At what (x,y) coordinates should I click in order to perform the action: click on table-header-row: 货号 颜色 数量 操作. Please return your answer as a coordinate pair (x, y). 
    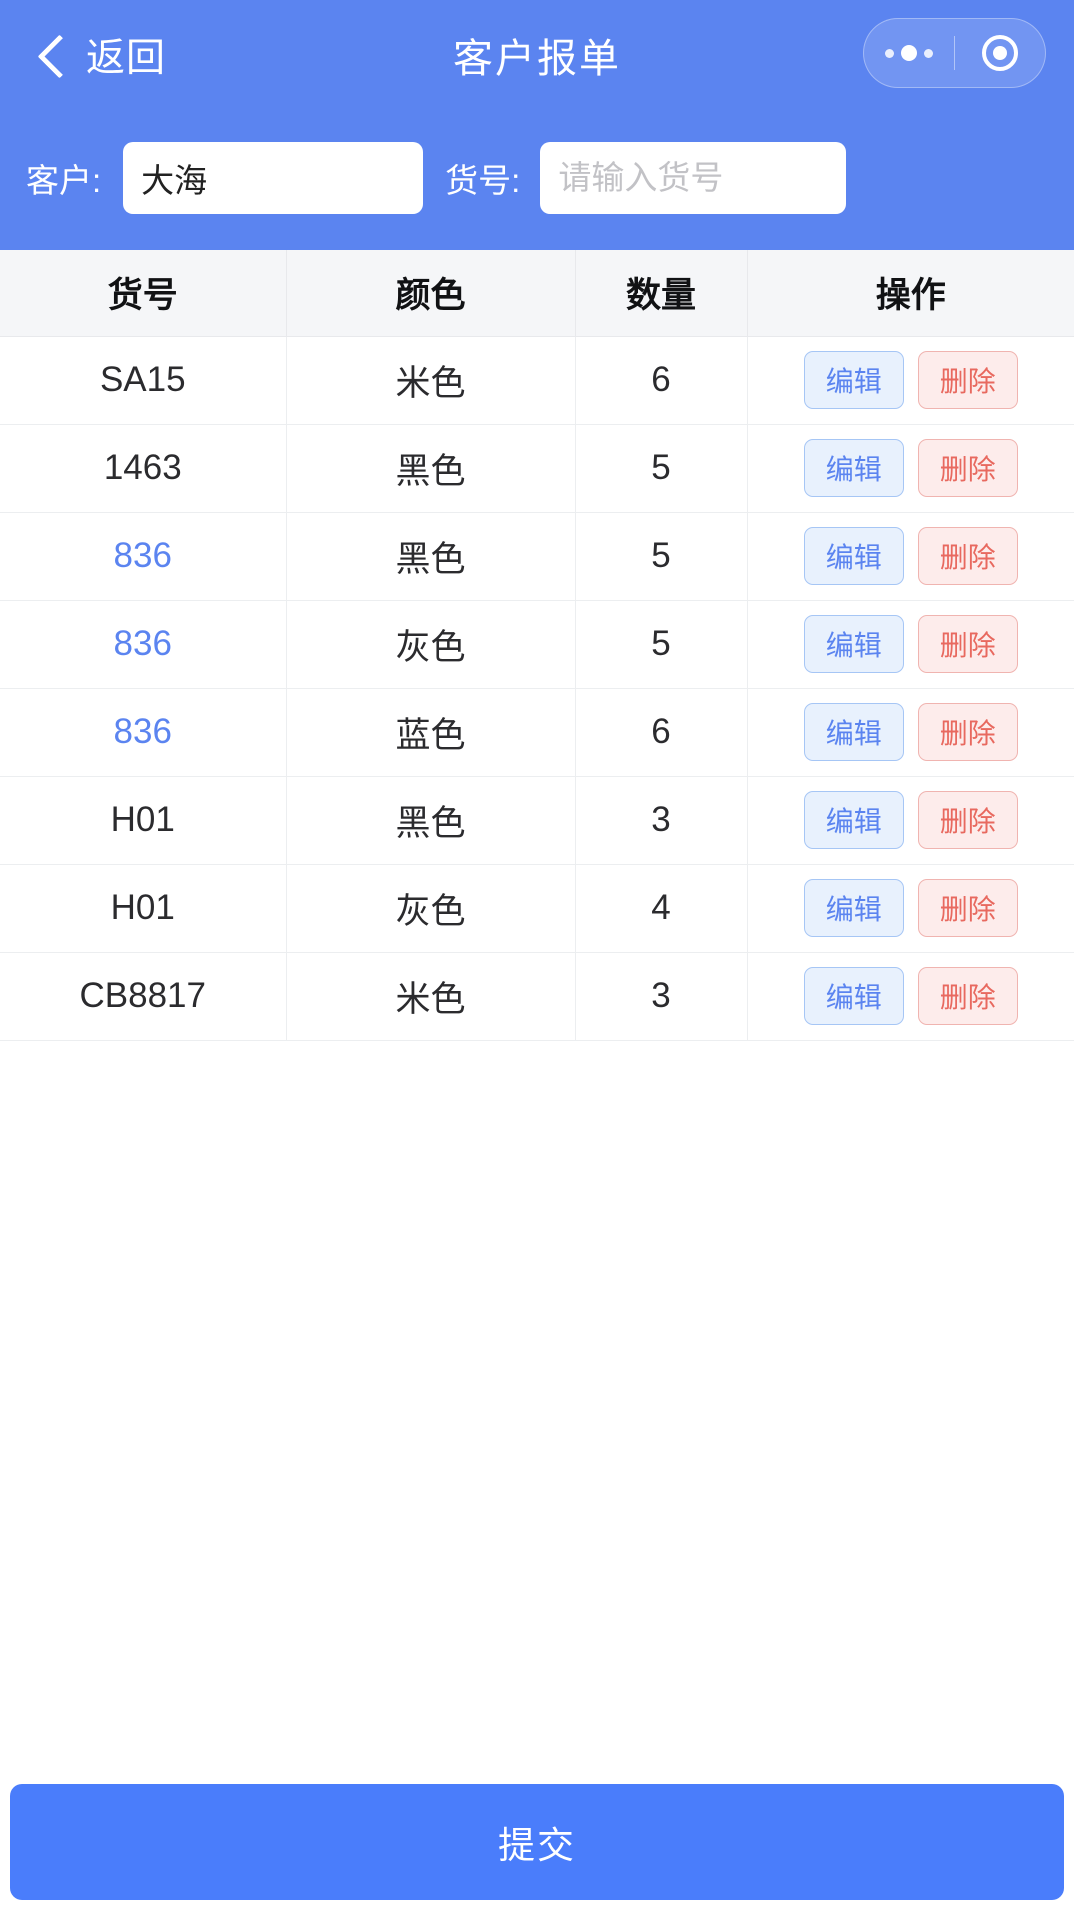
    Looking at the image, I should click on (537, 293).